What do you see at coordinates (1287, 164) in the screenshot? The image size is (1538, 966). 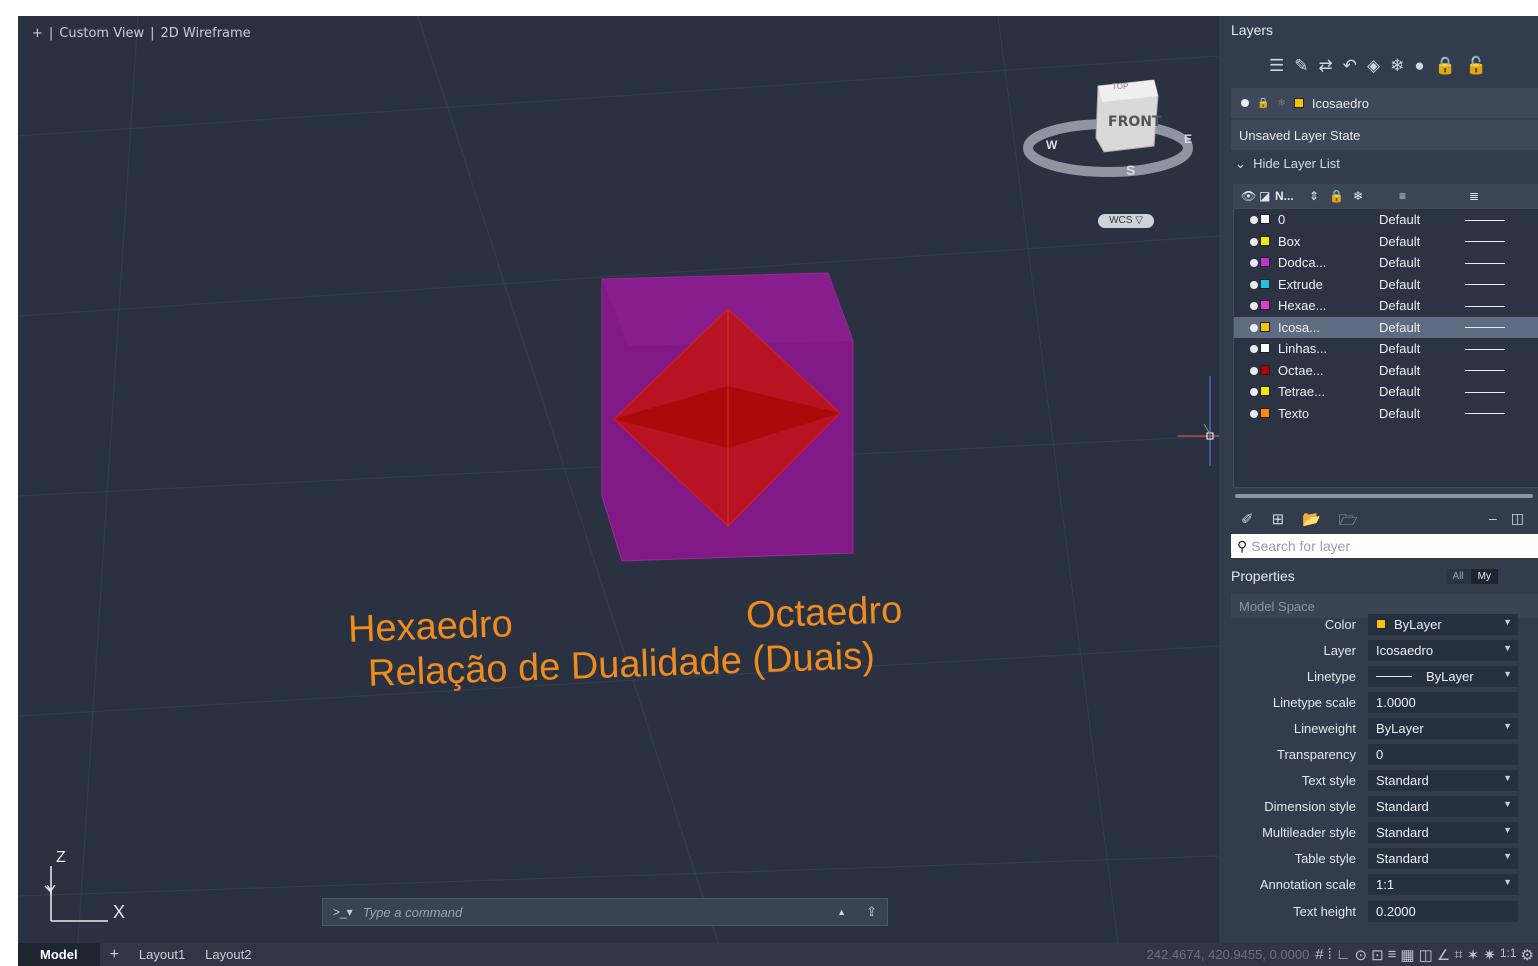 I see `hide-layer-list-toggle: ⌄ Hide Layer List` at bounding box center [1287, 164].